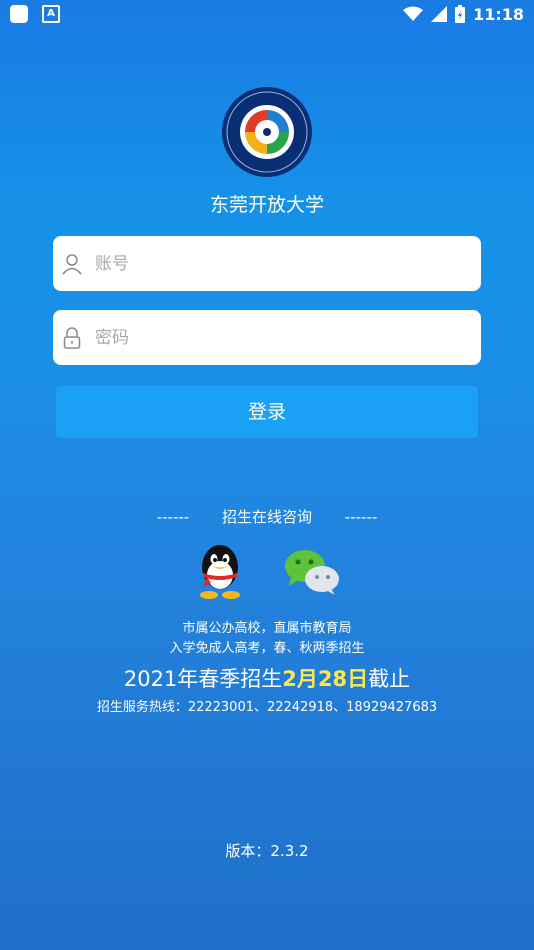  I want to click on hotline-text: 招生服务热线：22223001、22242918、18929427683, so click(267, 707).